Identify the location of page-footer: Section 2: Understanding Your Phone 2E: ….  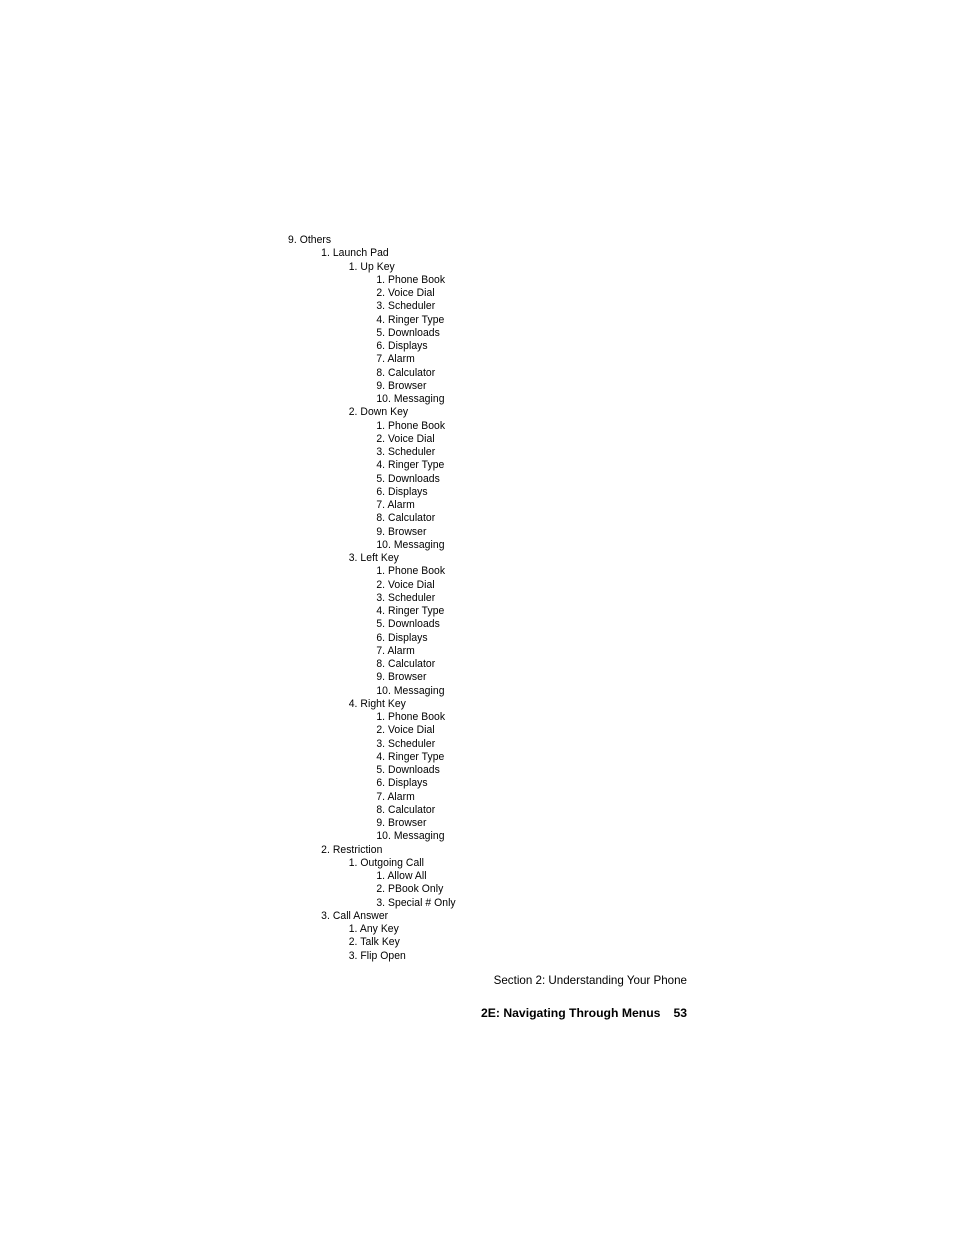
(487, 1005).